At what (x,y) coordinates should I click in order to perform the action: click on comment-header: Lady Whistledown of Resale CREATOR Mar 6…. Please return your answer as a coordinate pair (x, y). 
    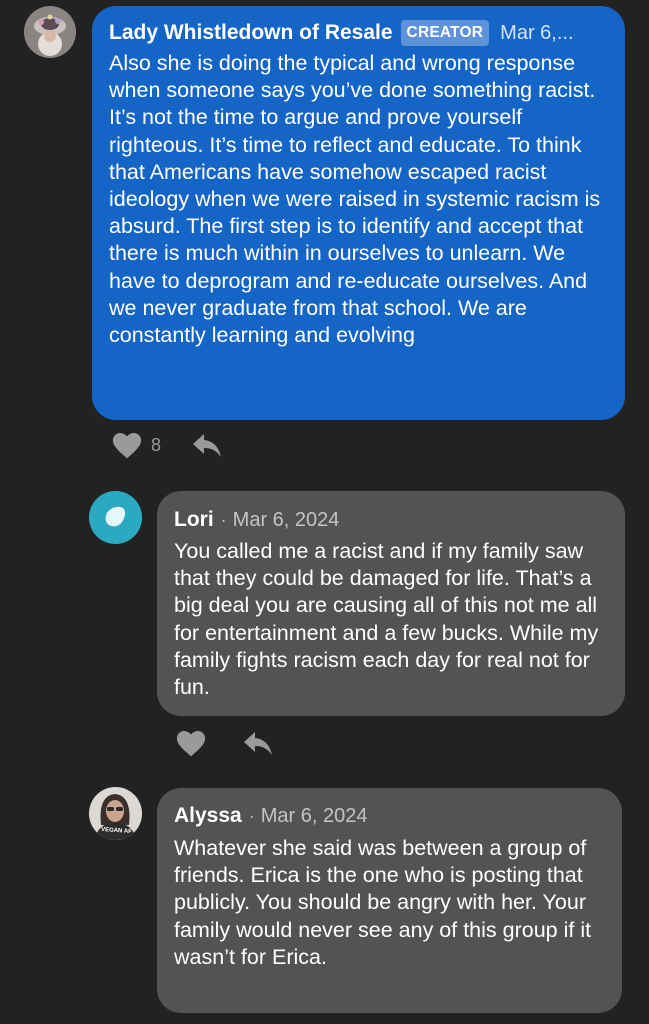
    Looking at the image, I should click on (359, 33).